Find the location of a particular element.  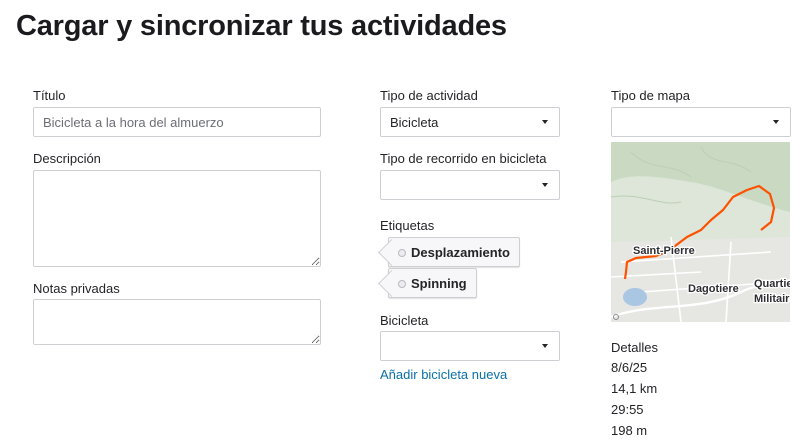

details-label: Detalles is located at coordinates (634, 347).